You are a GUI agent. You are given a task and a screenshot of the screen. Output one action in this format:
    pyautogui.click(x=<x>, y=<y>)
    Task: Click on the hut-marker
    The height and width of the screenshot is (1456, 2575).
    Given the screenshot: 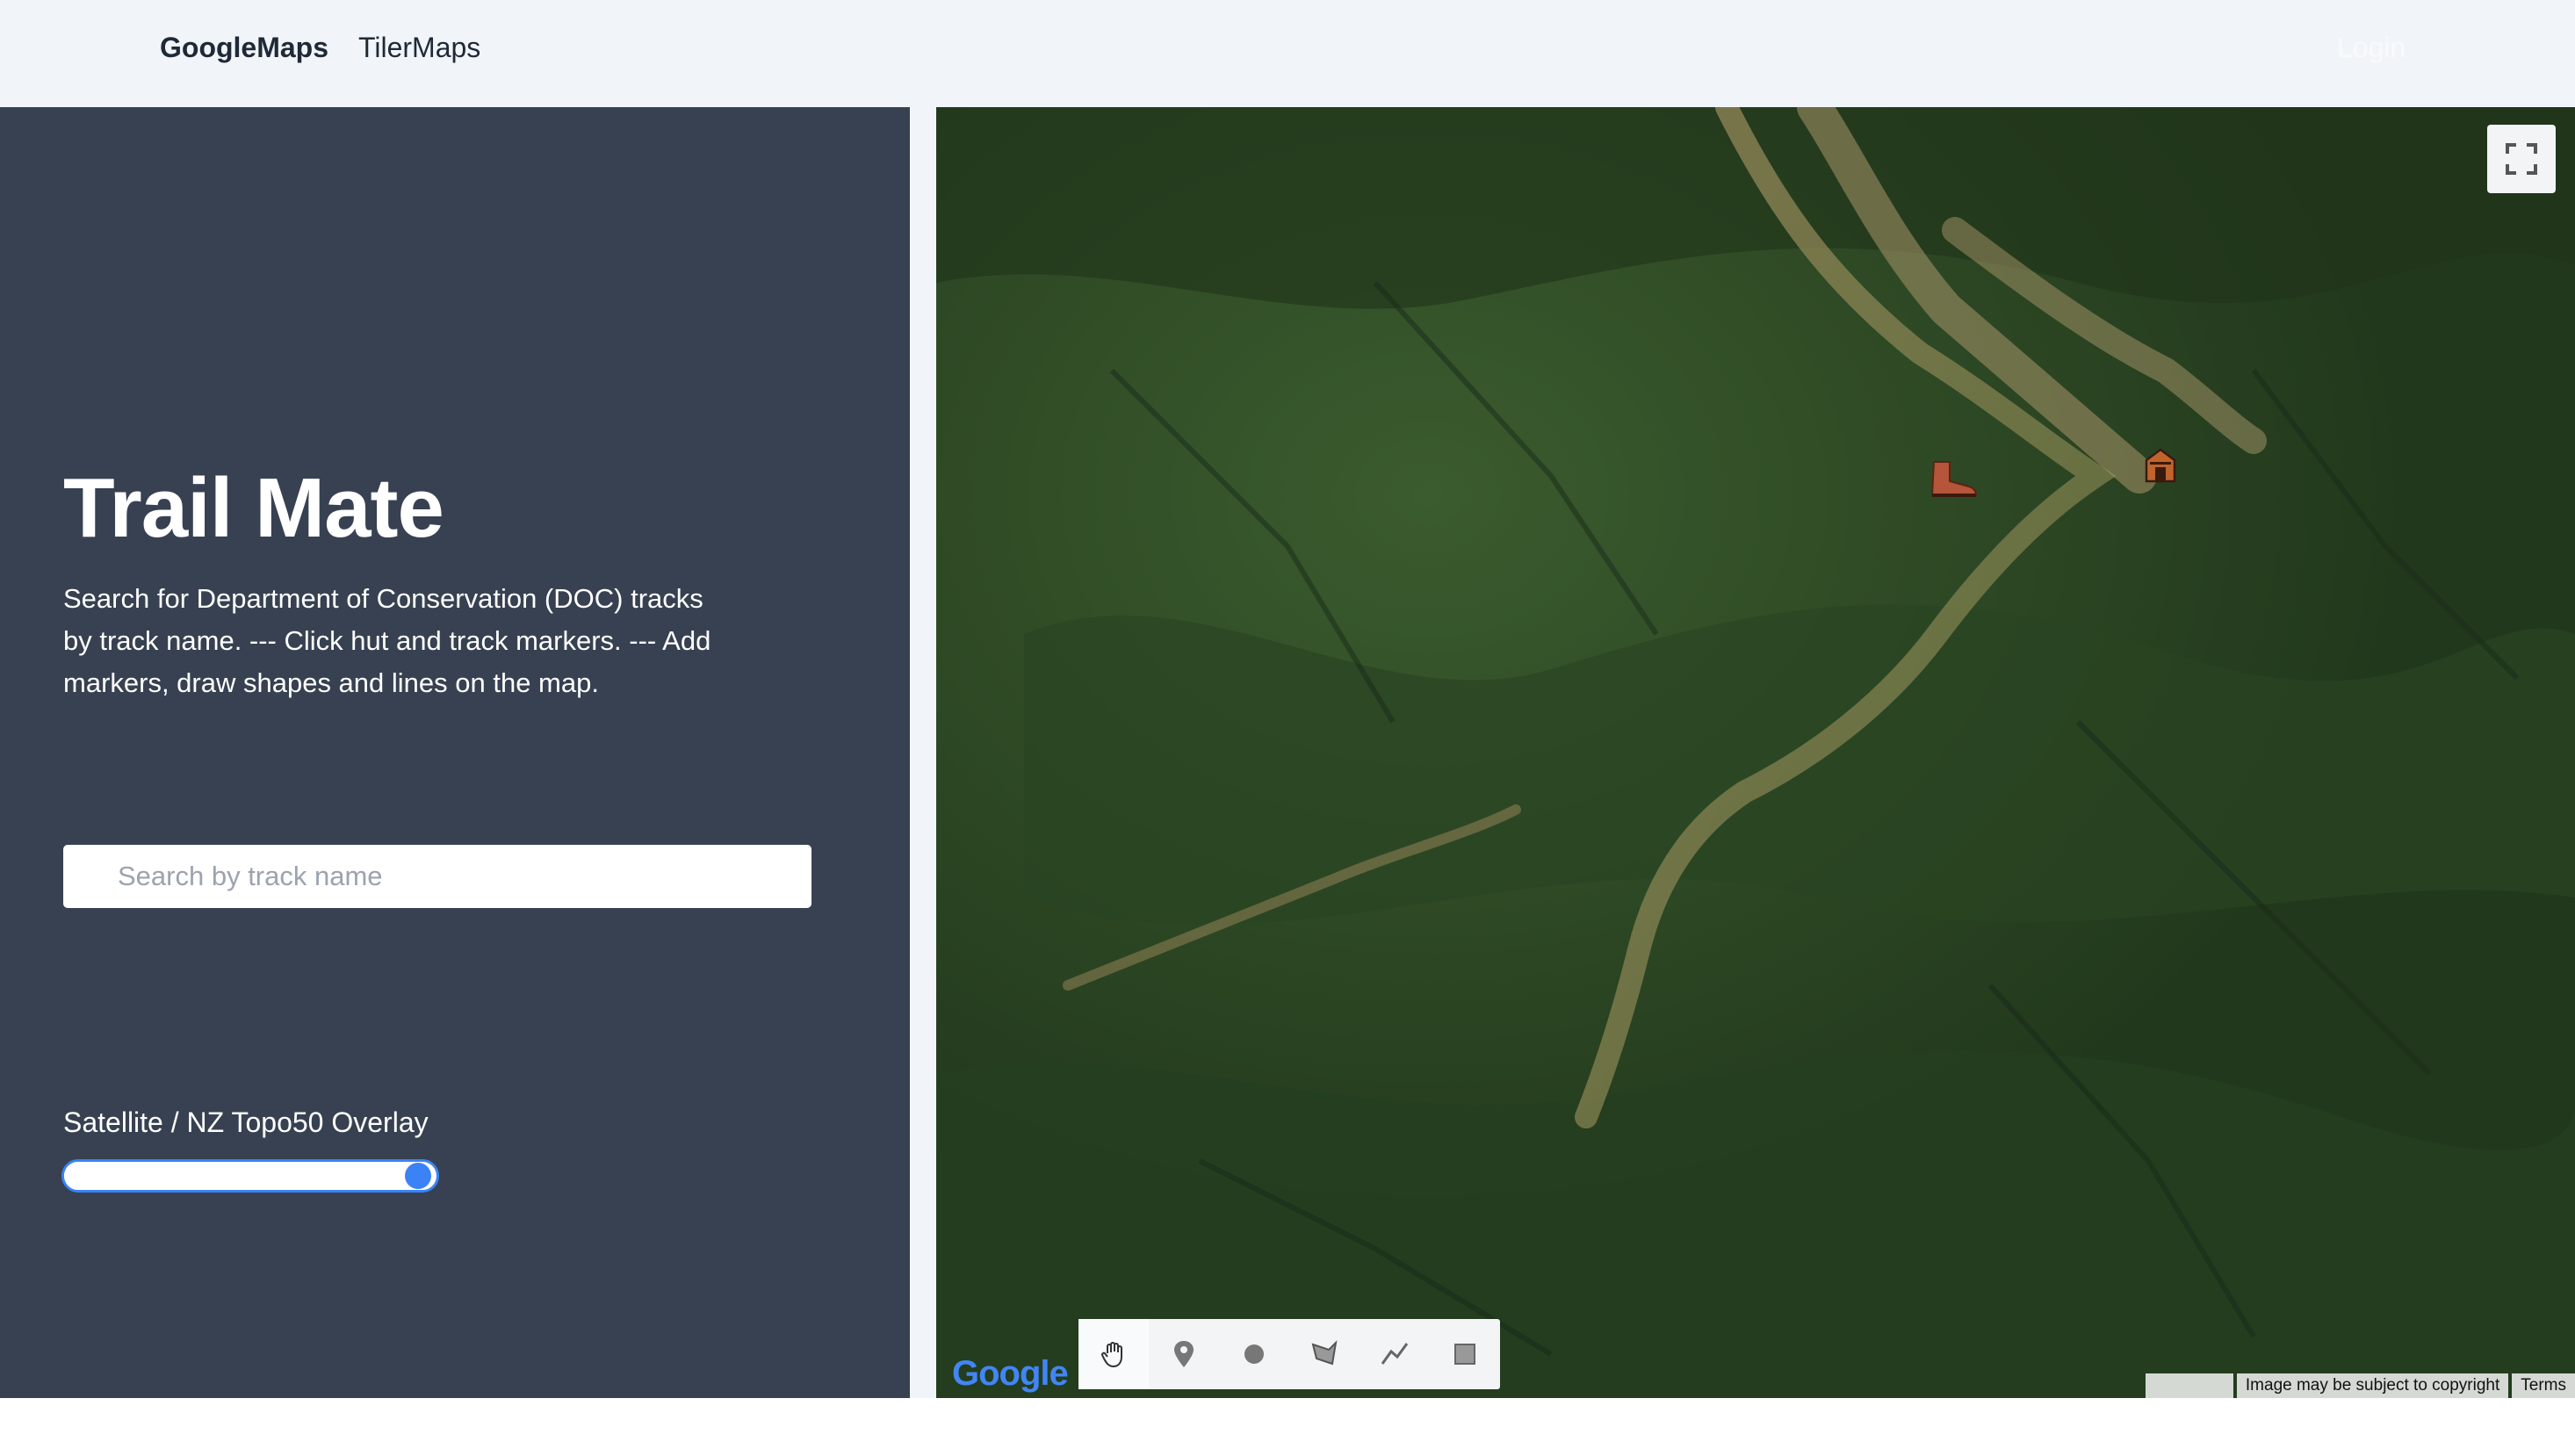 What is the action you would take?
    pyautogui.click(x=2161, y=465)
    